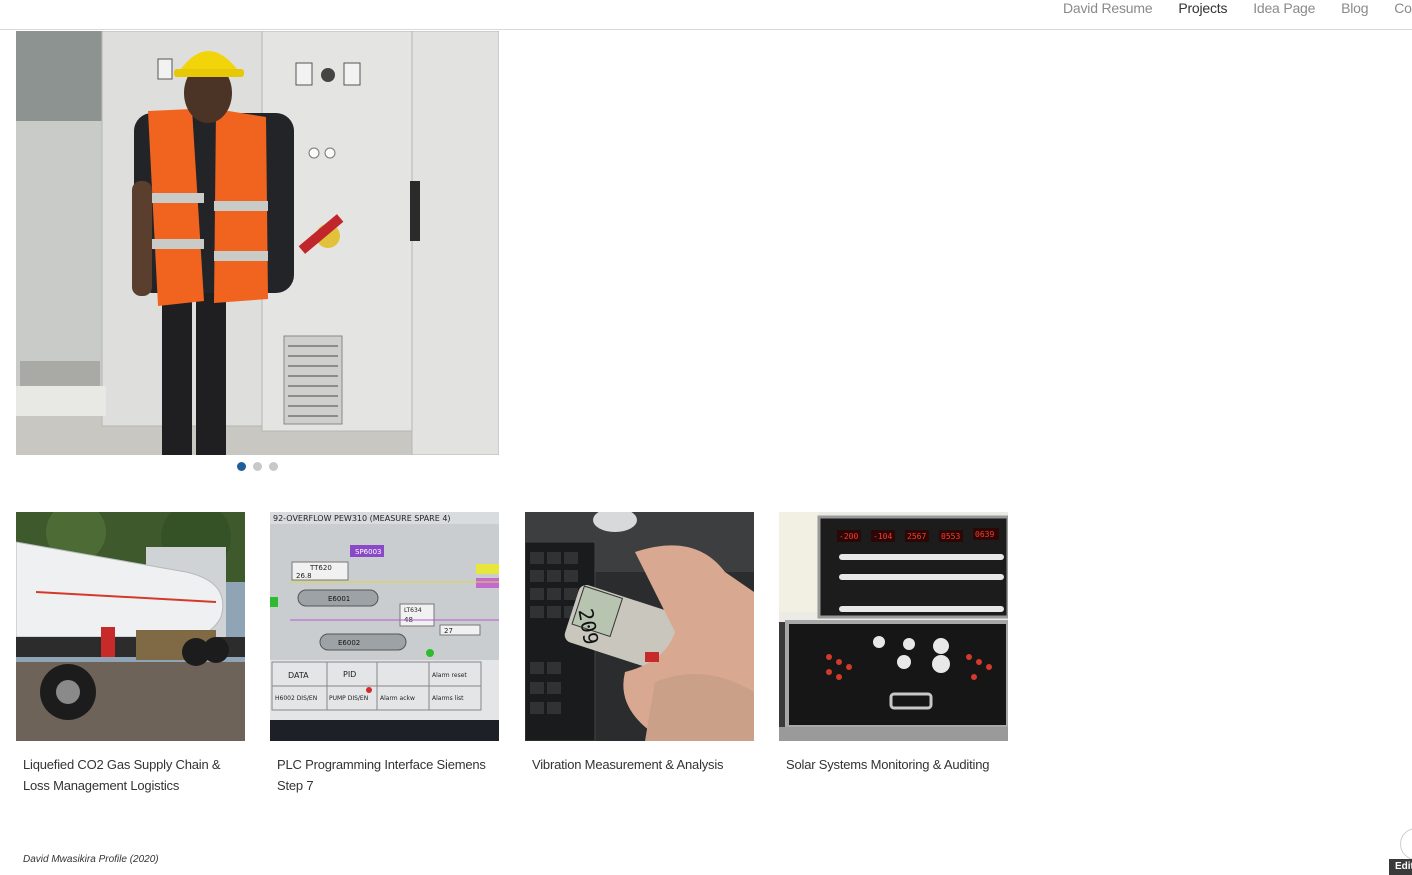 This screenshot has height=875, width=1412. I want to click on nav-item-projects: Projects, so click(1202, 8).